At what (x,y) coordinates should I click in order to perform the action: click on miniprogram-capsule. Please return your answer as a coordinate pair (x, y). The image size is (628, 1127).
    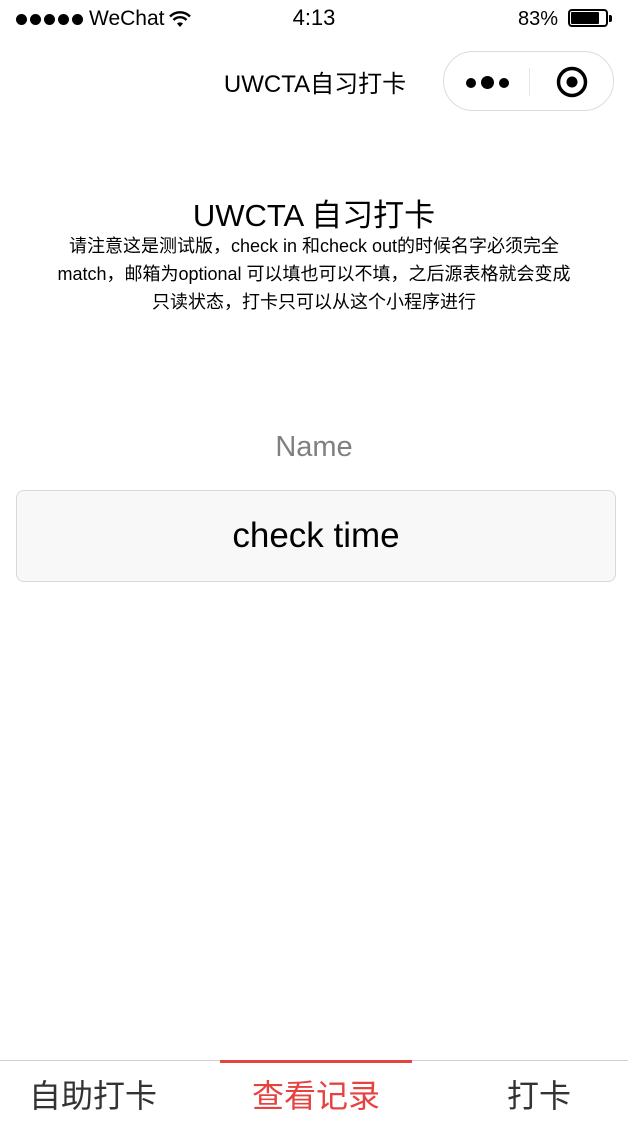
    Looking at the image, I should click on (528, 81).